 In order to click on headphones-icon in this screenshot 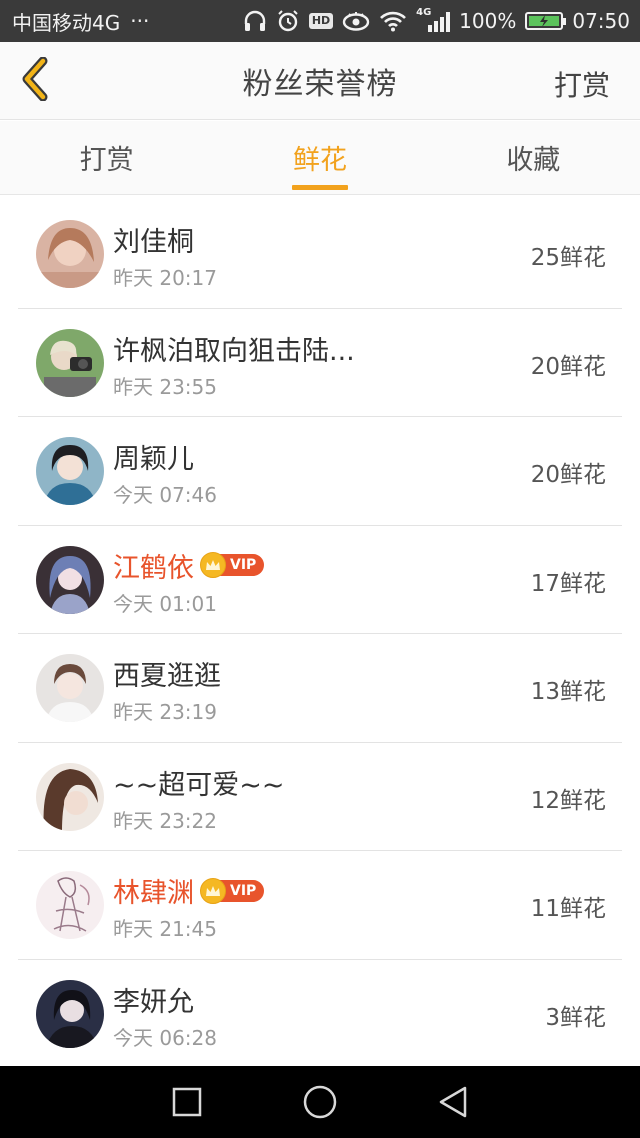, I will do `click(255, 21)`.